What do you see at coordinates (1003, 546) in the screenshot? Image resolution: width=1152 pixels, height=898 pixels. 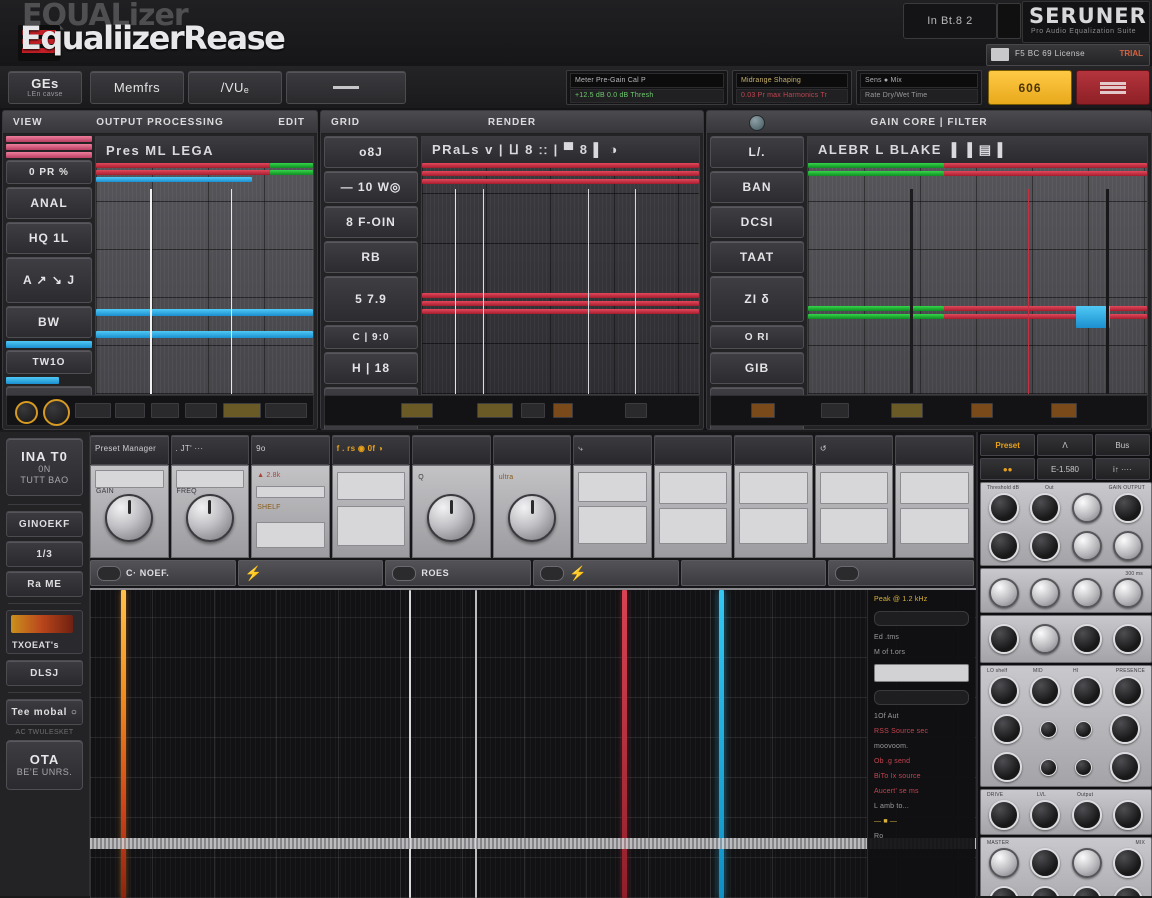 I see `attack-knob` at bounding box center [1003, 546].